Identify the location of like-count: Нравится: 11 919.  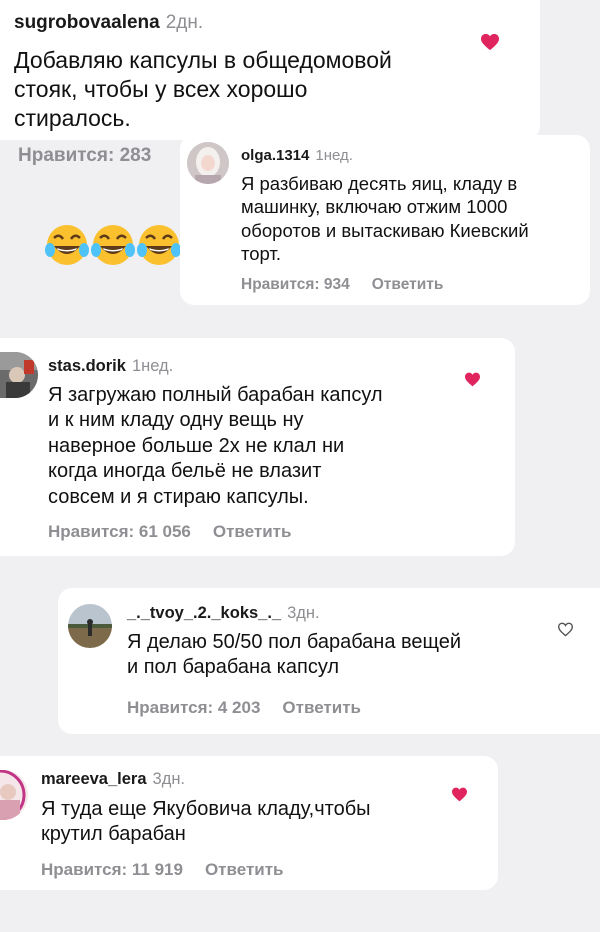
(112, 870).